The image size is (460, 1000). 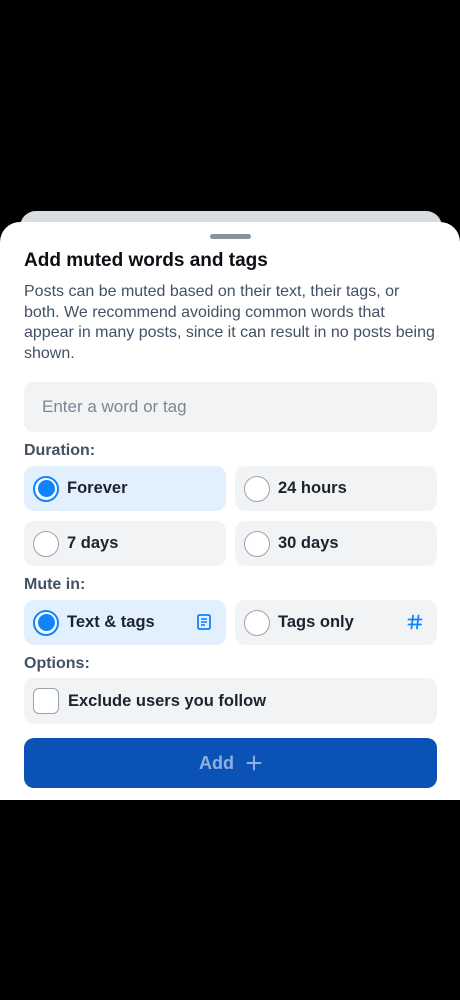 I want to click on options-label: Options:, so click(x=57, y=663).